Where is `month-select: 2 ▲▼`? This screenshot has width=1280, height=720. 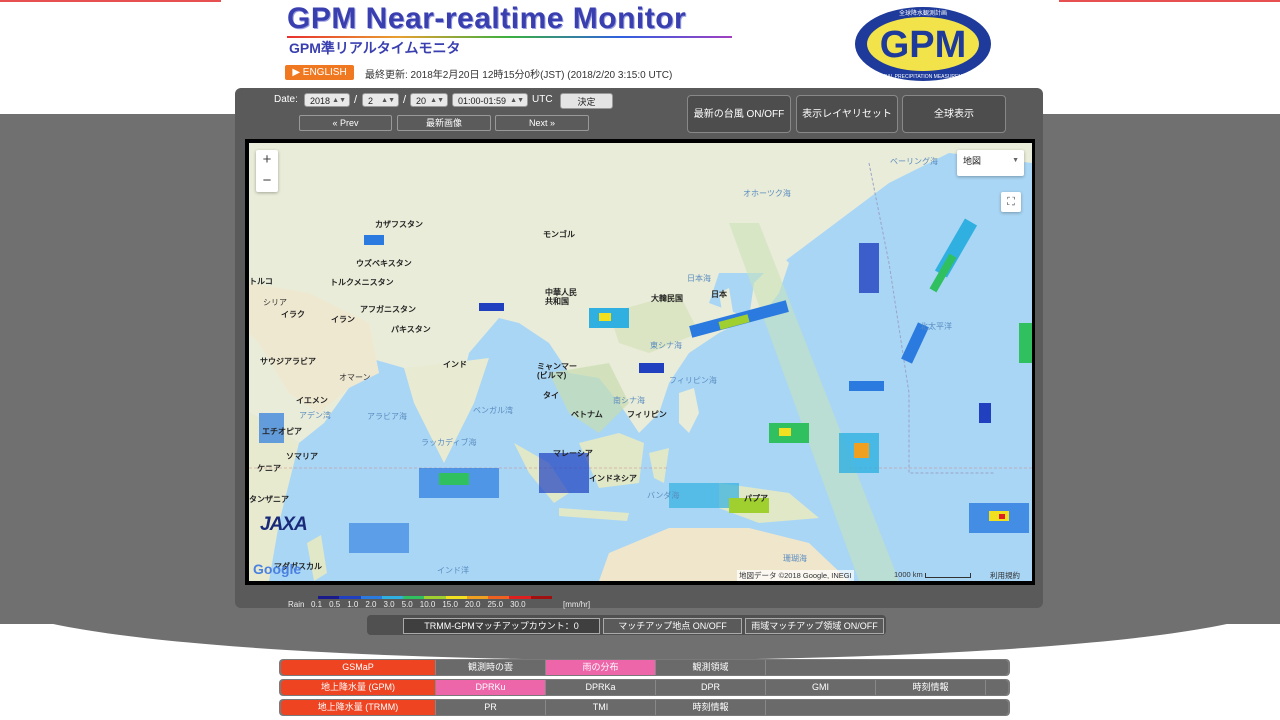 month-select: 2 ▲▼ is located at coordinates (380, 100).